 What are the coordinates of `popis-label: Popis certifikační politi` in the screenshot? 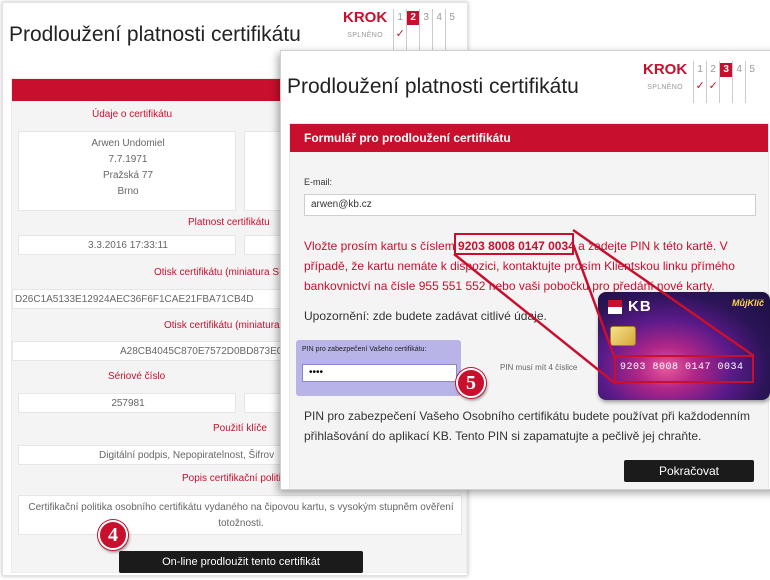 It's located at (231, 478).